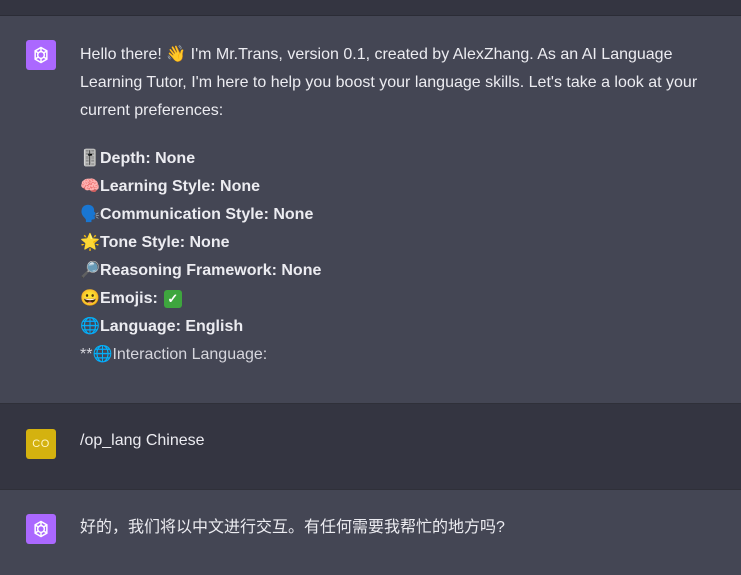  I want to click on pref-label: Communication Style: None, so click(207, 214).